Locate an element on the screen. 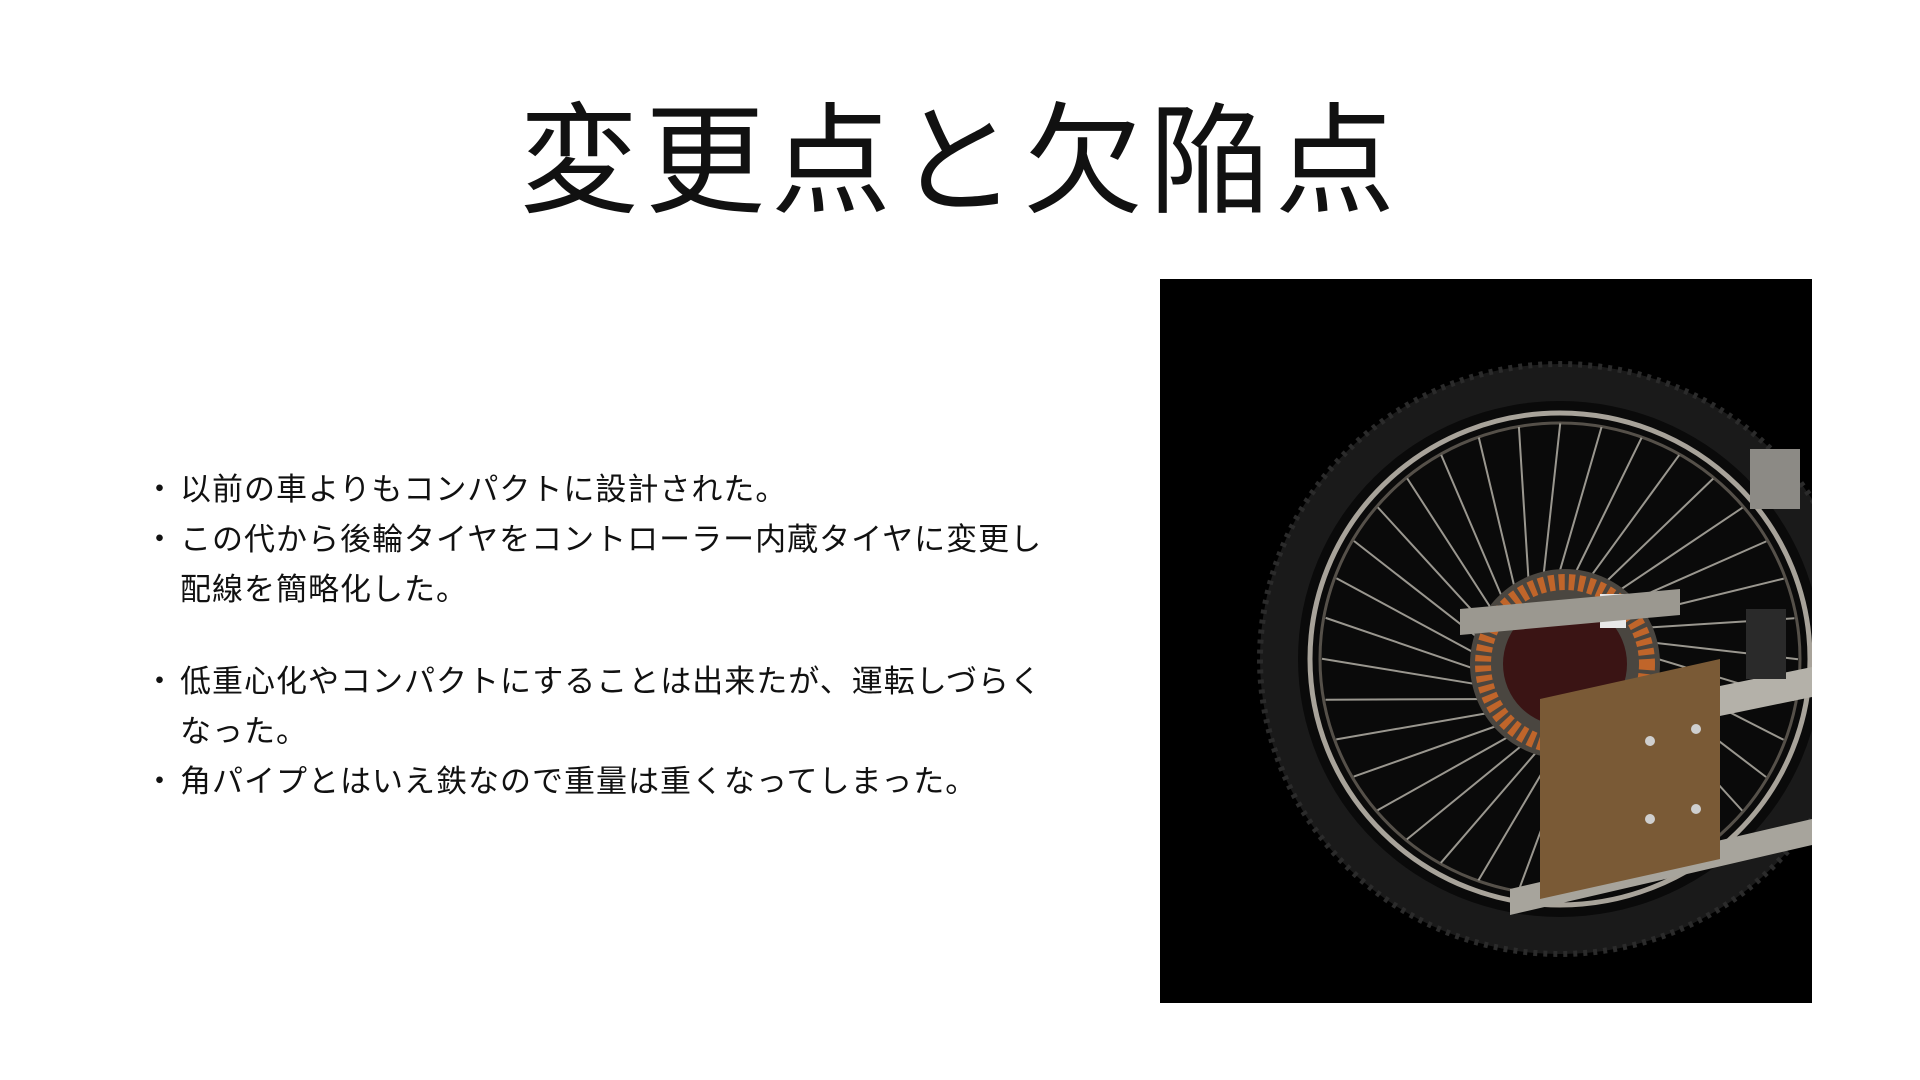 This screenshot has width=1920, height=1080. bullet-text: この代から後輪タイヤをコントローラー内蔵タイヤに変更し配線を簡略化した。 is located at coordinates (611, 565).